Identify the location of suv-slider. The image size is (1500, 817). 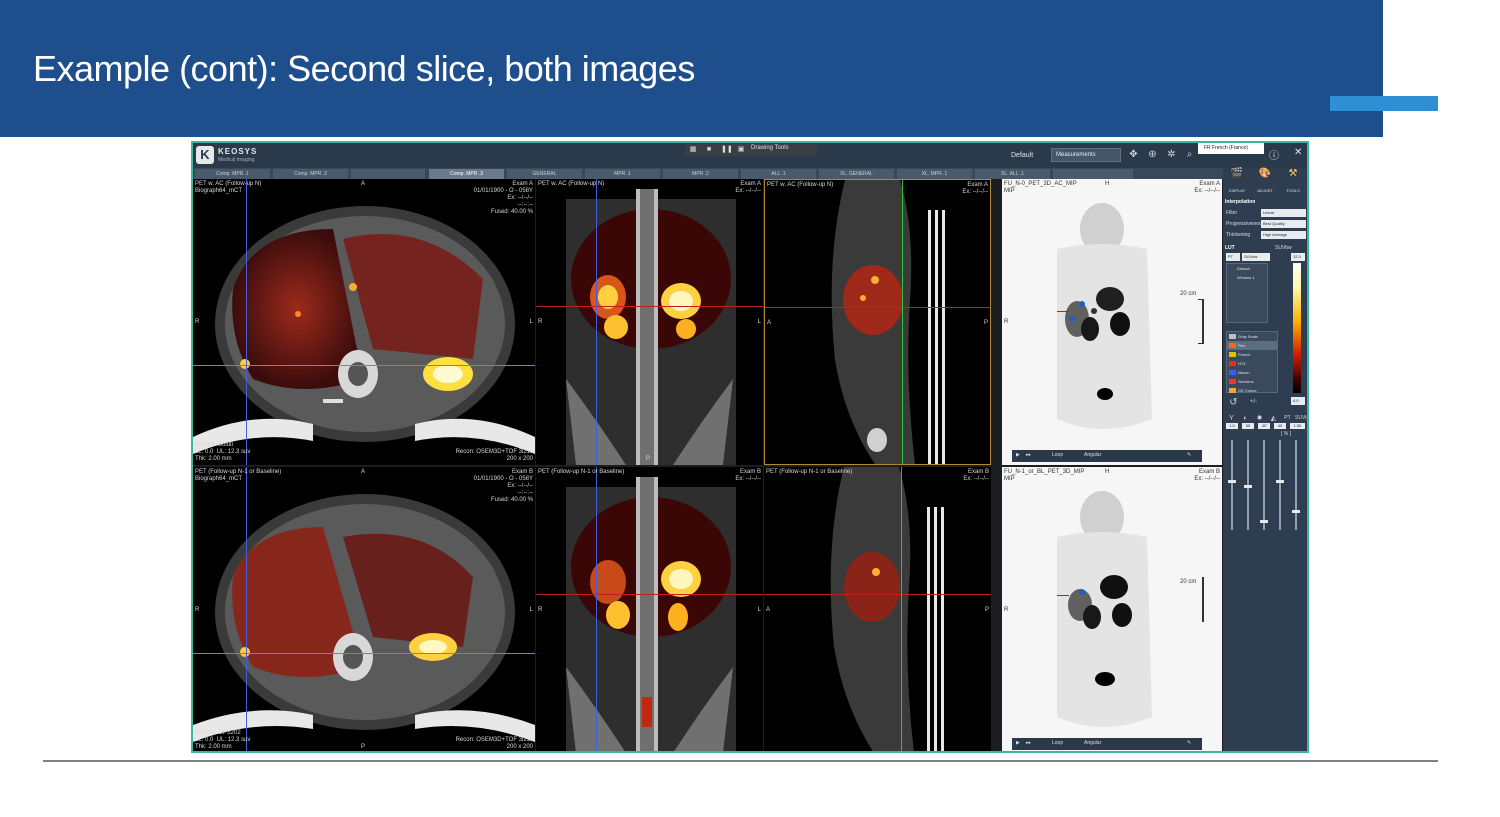
(1296, 485).